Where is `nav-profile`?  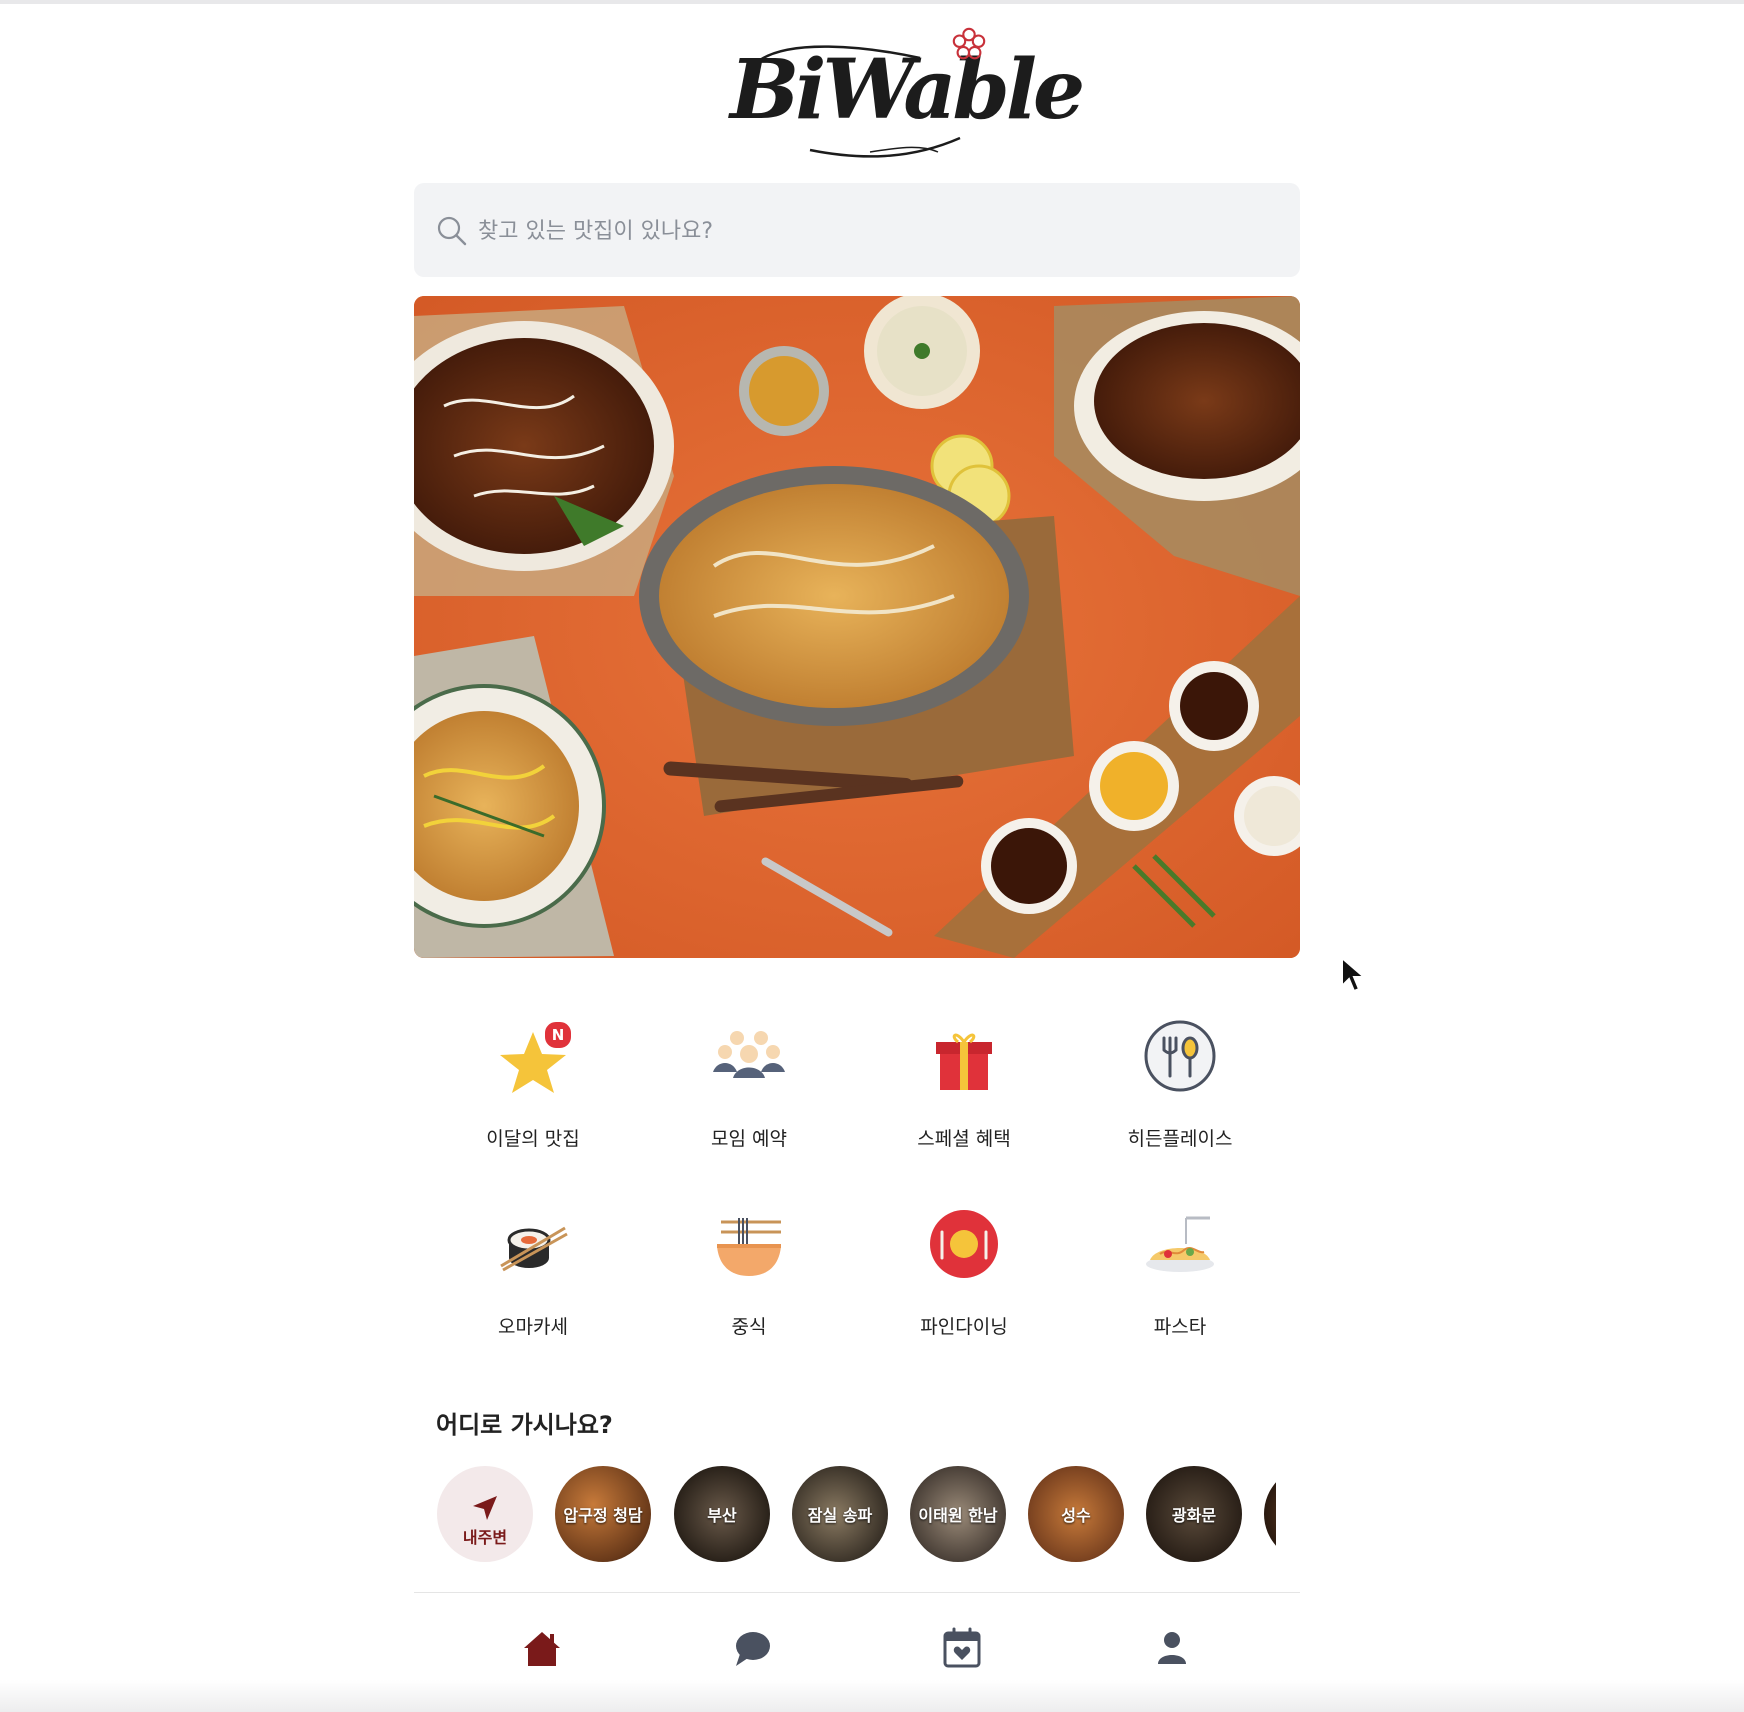
nav-profile is located at coordinates (1172, 1648).